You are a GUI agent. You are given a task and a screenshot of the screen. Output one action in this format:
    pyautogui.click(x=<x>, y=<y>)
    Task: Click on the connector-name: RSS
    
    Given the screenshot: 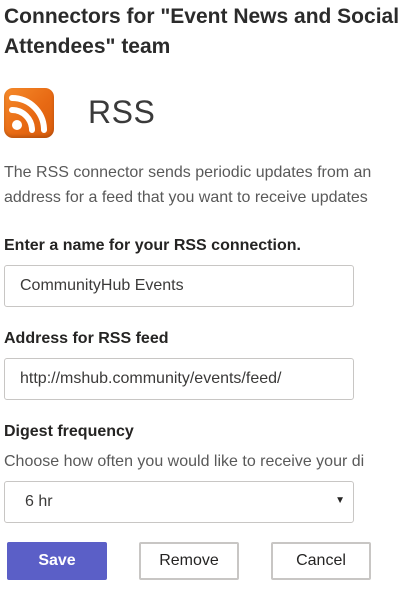 What is the action you would take?
    pyautogui.click(x=122, y=112)
    